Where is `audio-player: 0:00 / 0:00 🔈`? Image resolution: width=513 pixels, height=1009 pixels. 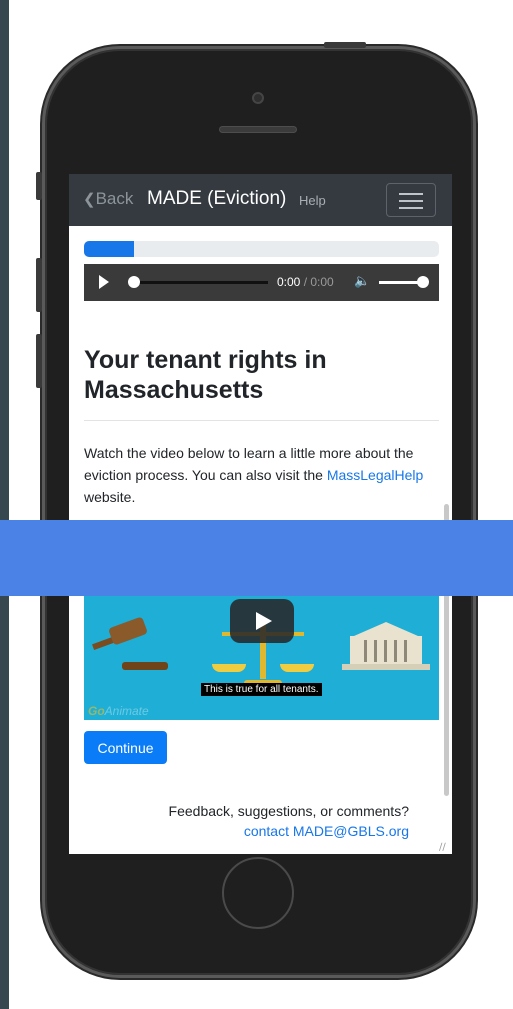 audio-player: 0:00 / 0:00 🔈 is located at coordinates (261, 282).